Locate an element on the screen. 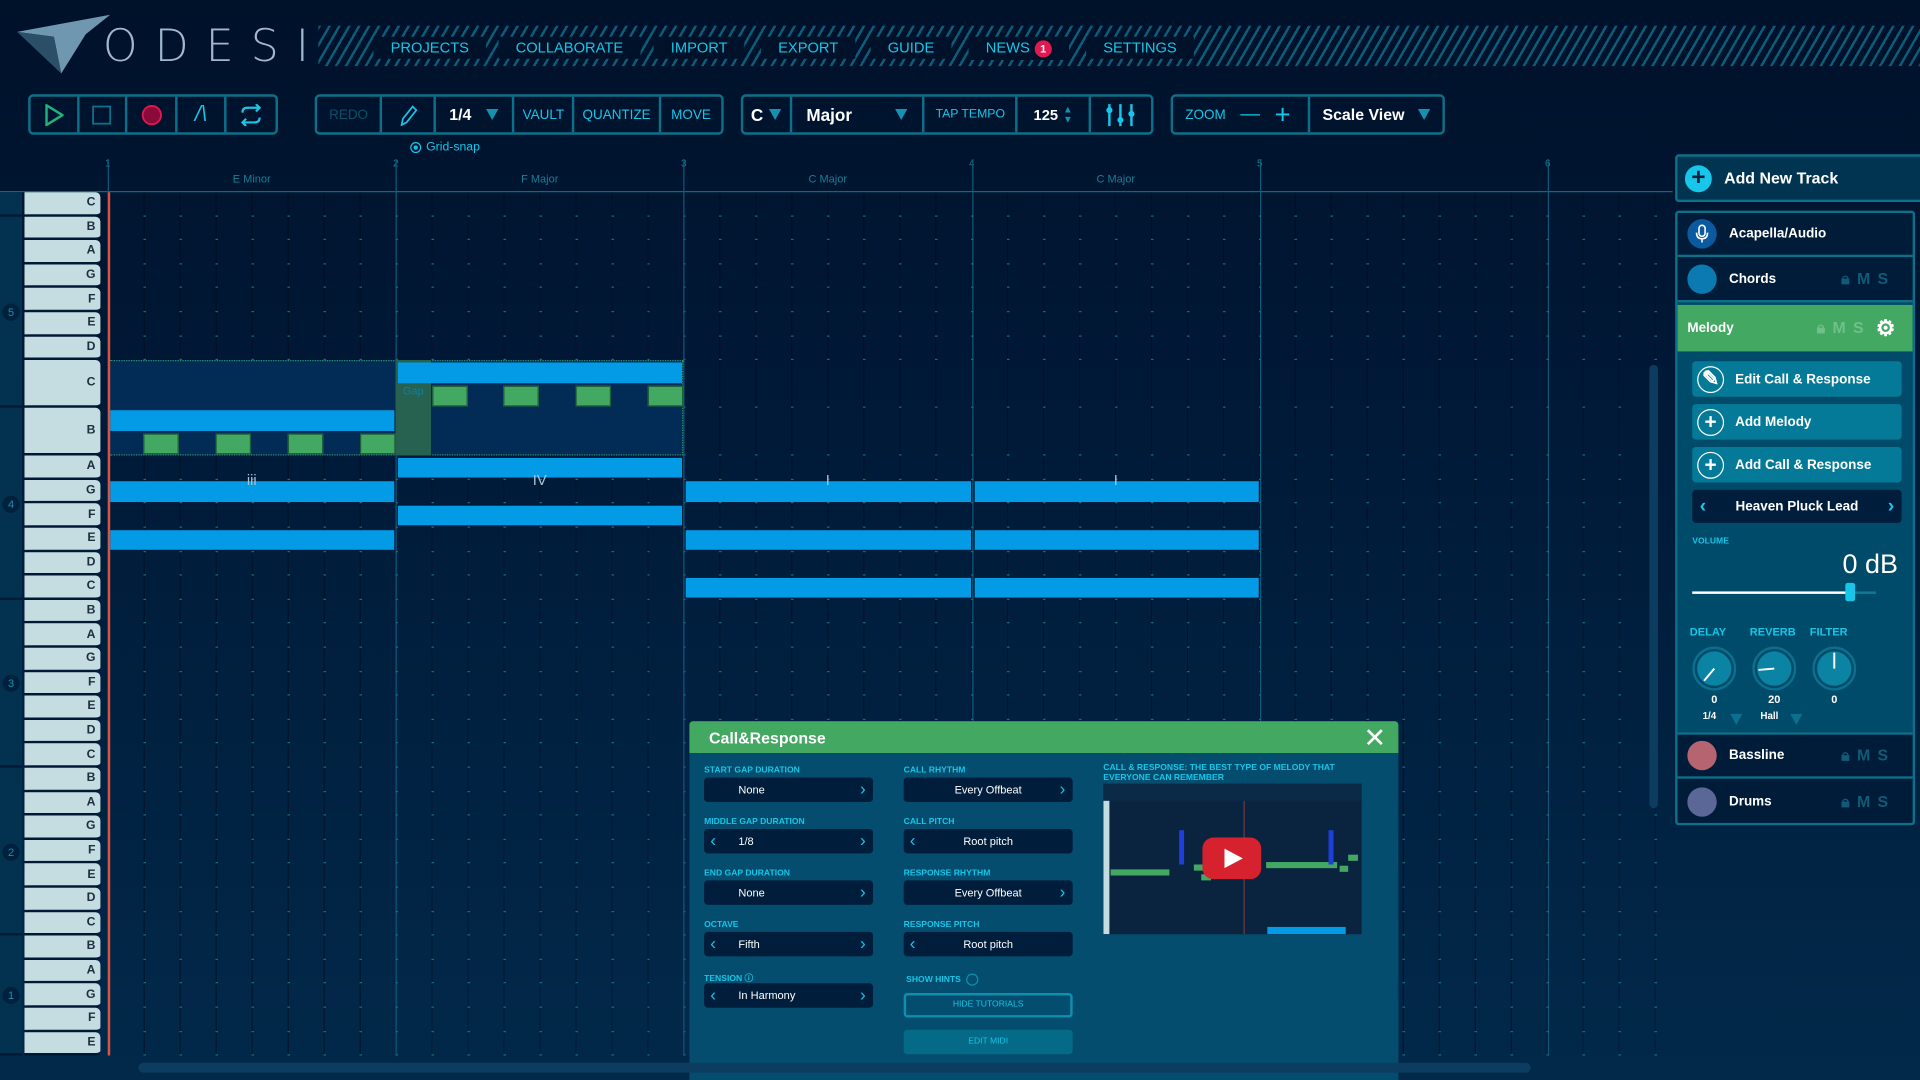 The width and height of the screenshot is (1920, 1080). reverb-knob is located at coordinates (1774, 668).